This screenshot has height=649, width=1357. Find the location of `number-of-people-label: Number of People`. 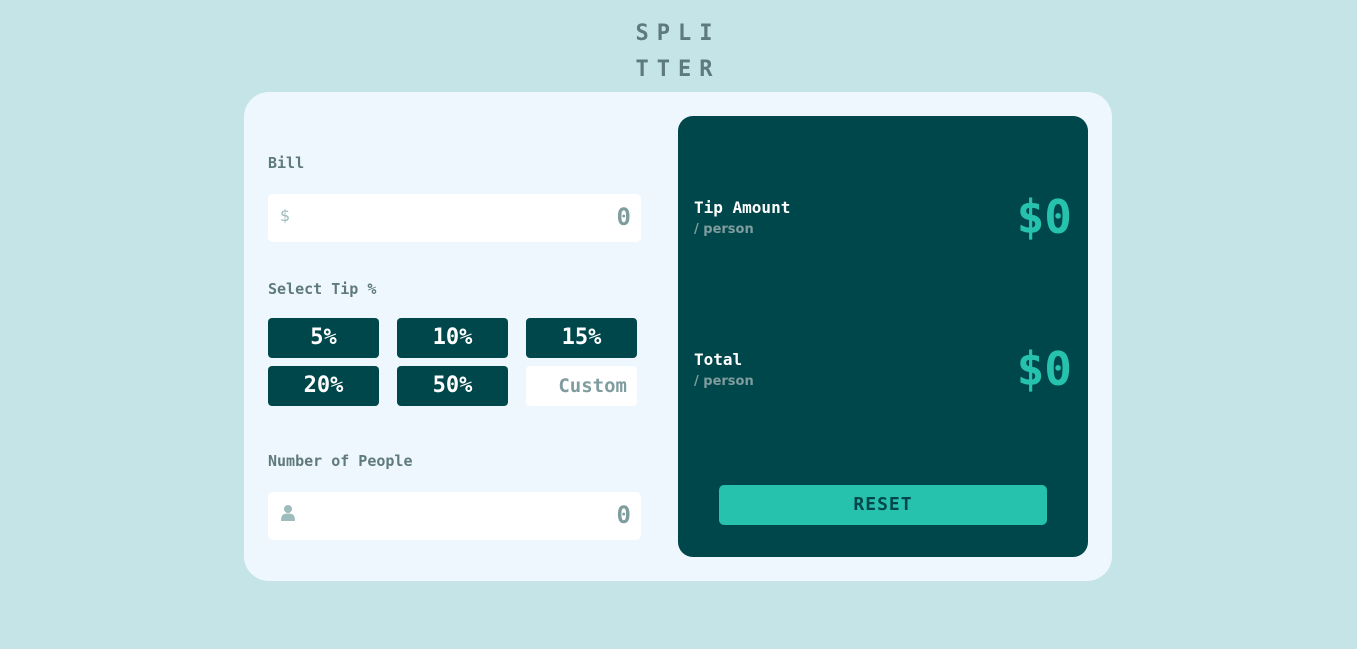

number-of-people-label: Number of People is located at coordinates (340, 461).